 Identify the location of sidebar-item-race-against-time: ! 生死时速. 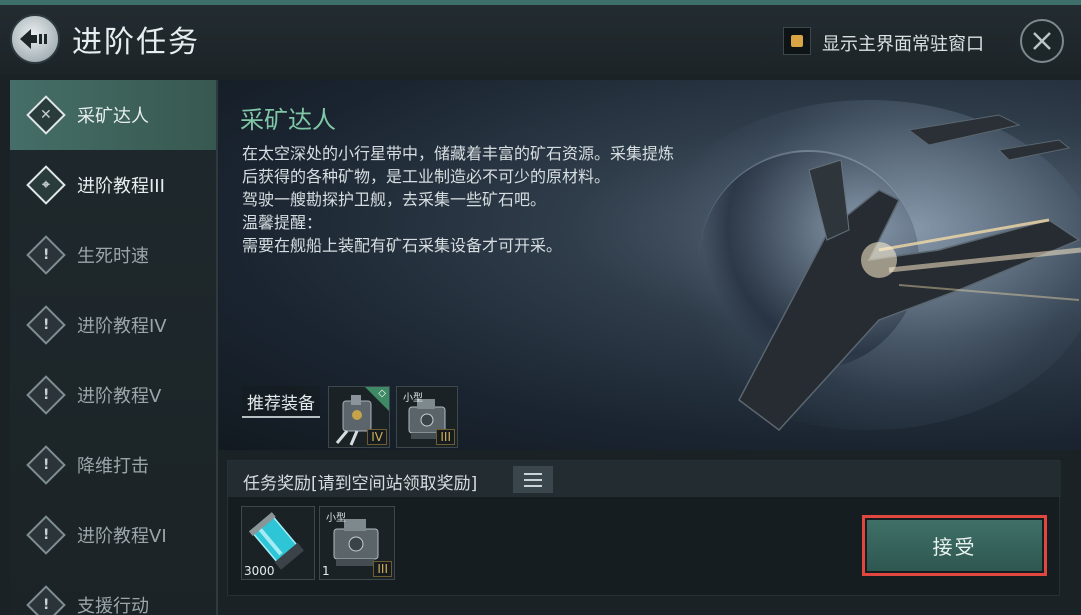
(113, 255).